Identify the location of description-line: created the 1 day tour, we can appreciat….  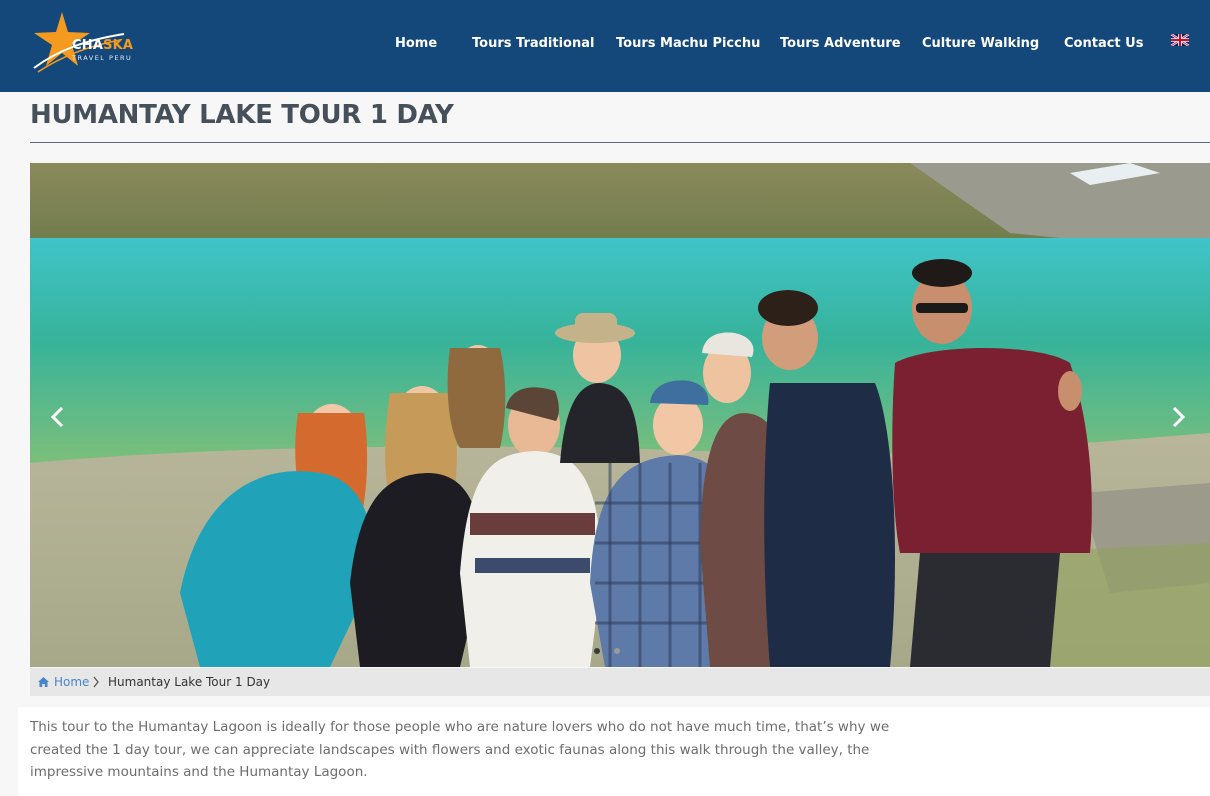
(450, 749).